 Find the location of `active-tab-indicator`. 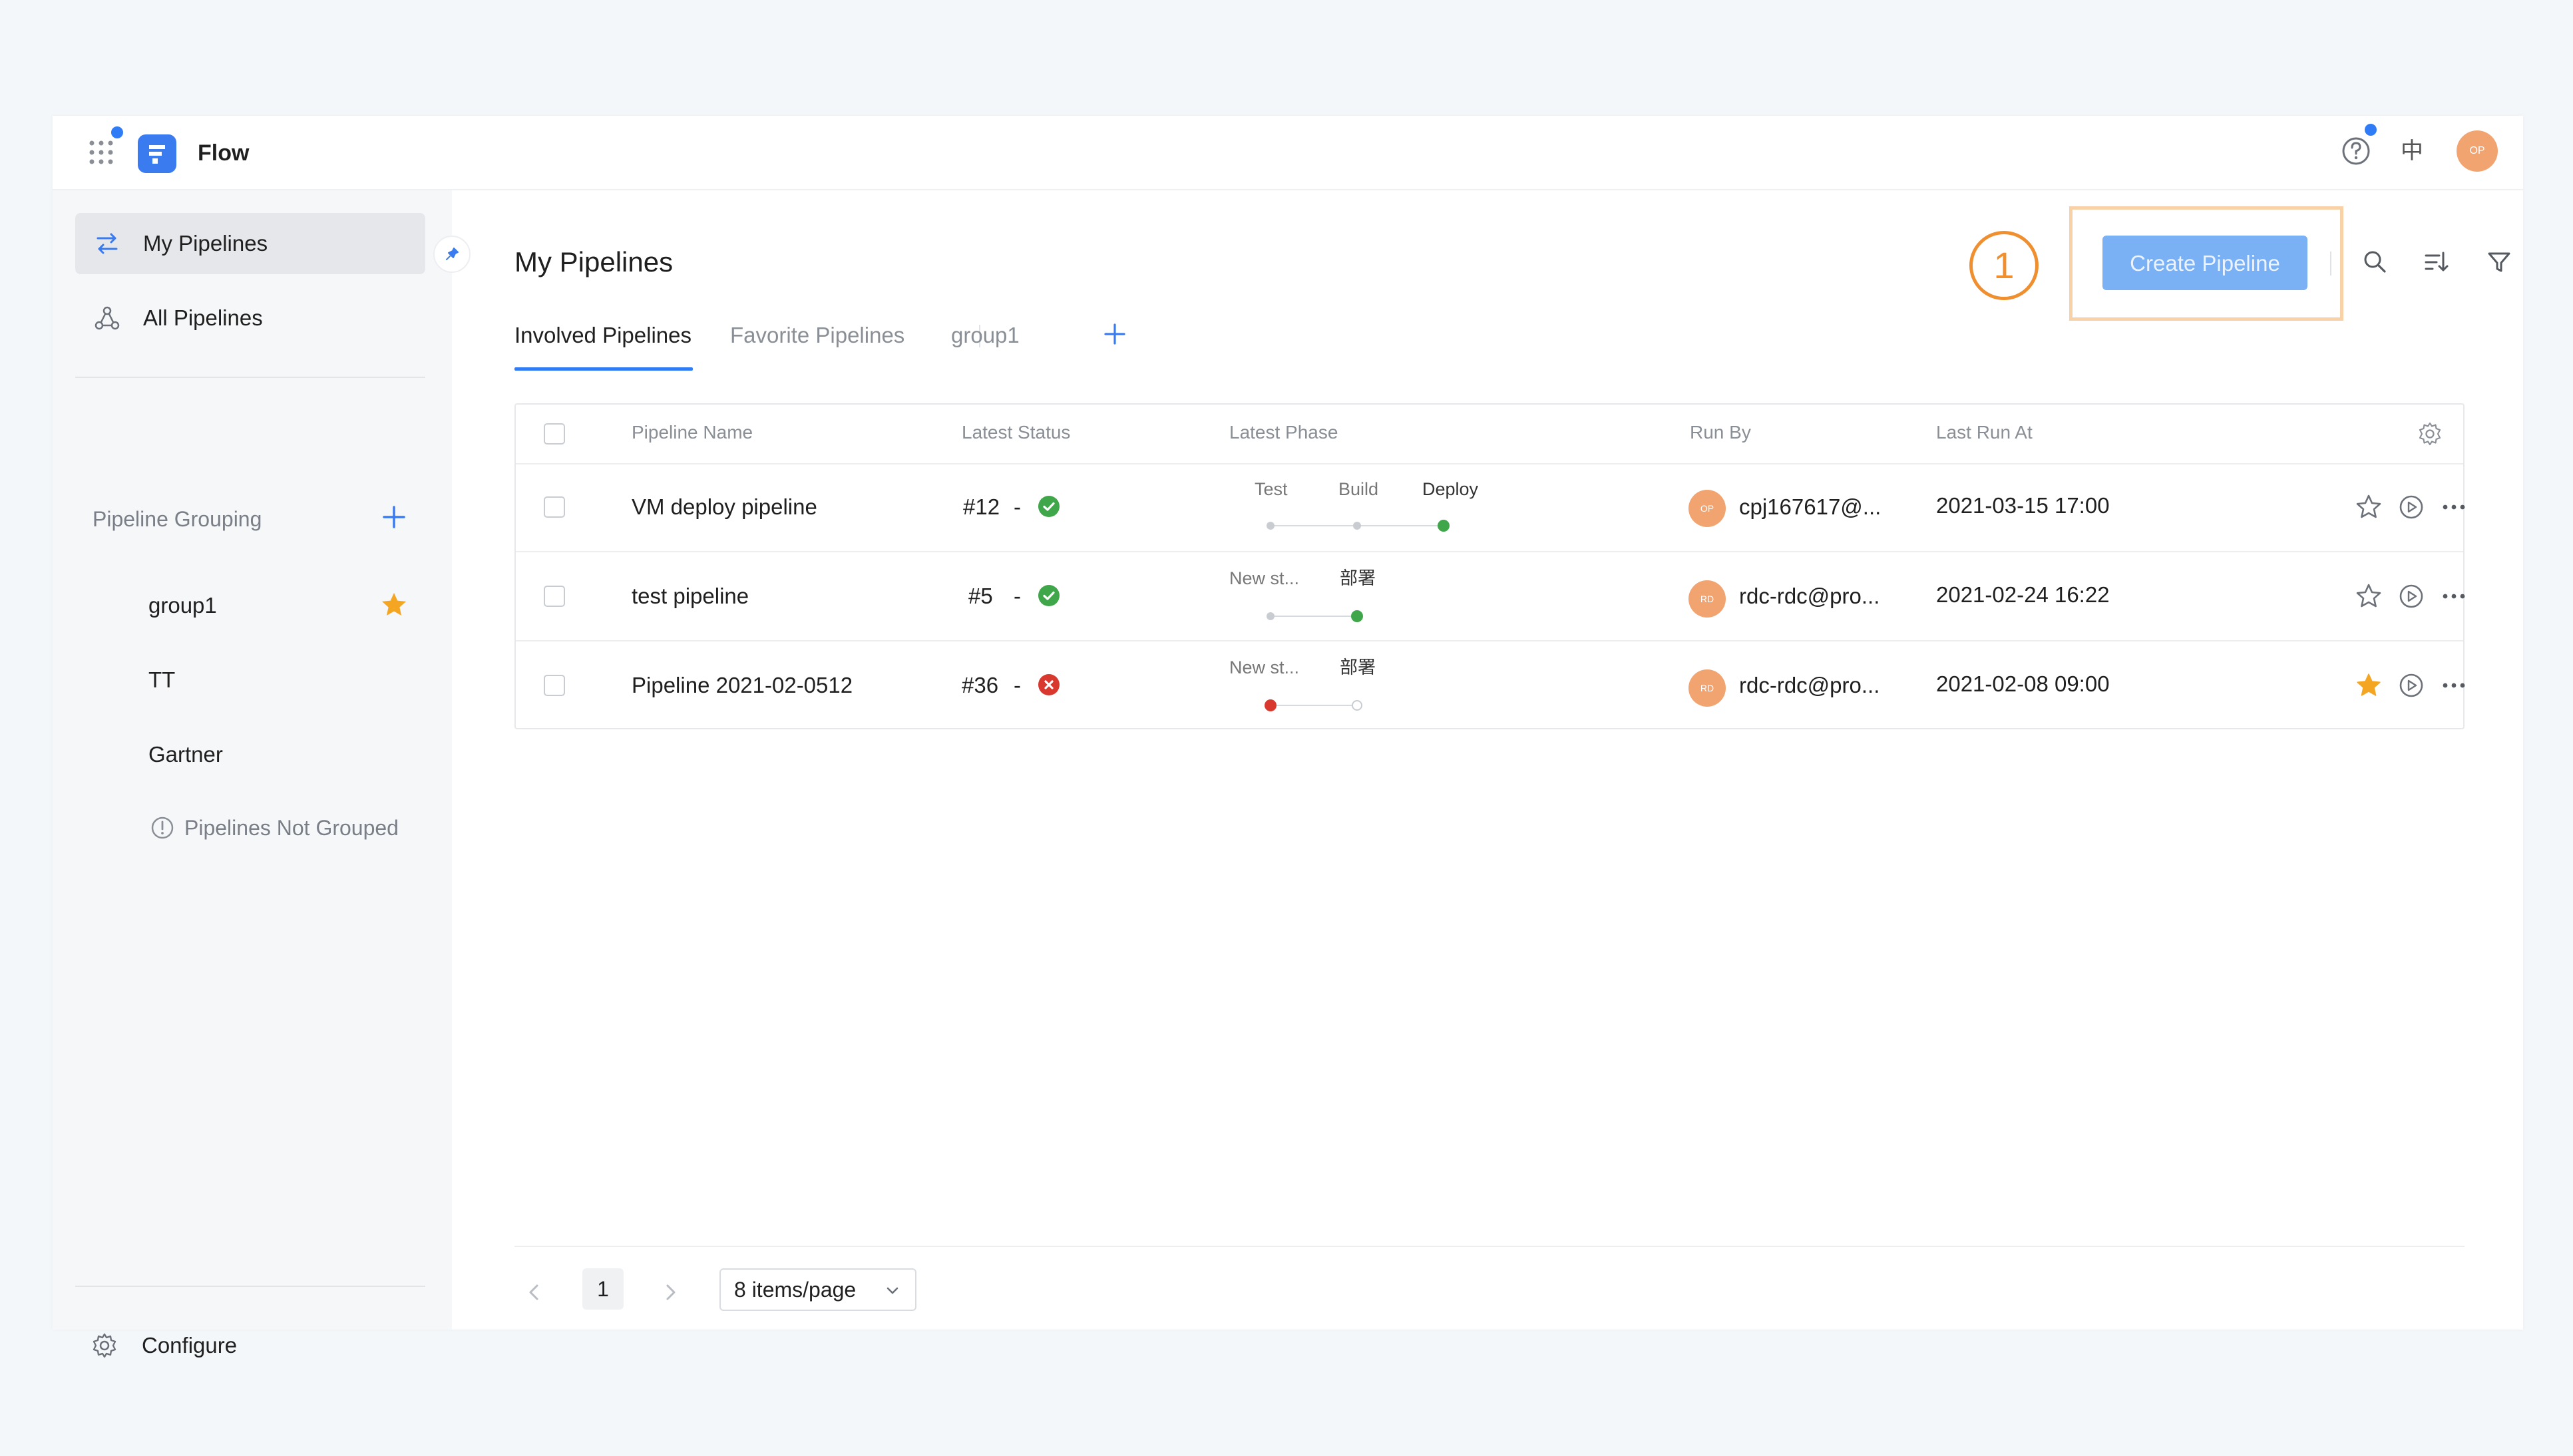

active-tab-indicator is located at coordinates (603, 369).